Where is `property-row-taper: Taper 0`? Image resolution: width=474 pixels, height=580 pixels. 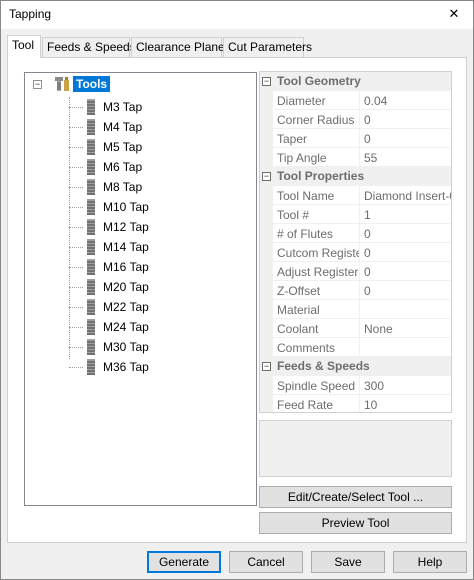
property-row-taper: Taper 0 is located at coordinates (355, 138).